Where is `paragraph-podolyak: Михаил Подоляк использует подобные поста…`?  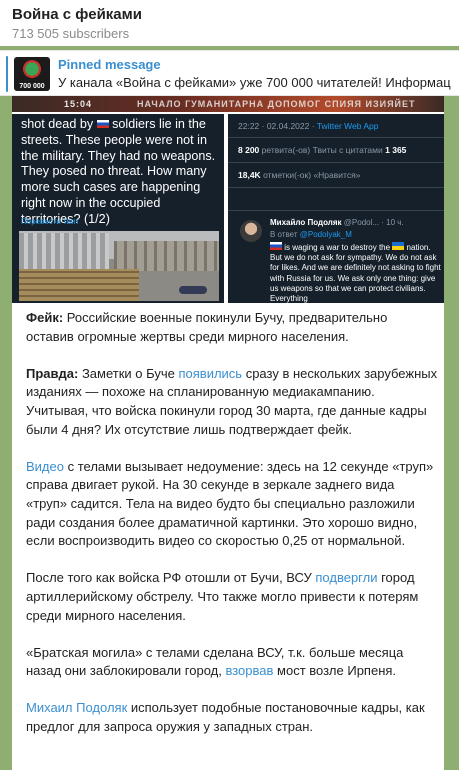
paragraph-podolyak: Михаил Подоляк использует подобные поста… is located at coordinates (225, 717).